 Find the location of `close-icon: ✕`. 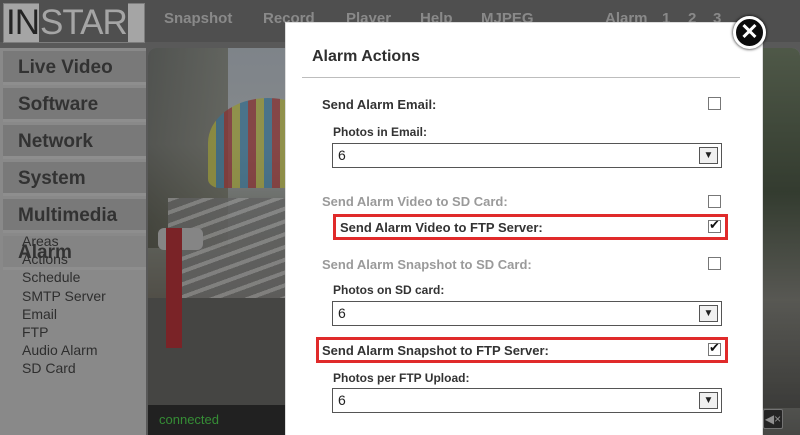

close-icon: ✕ is located at coordinates (749, 32).